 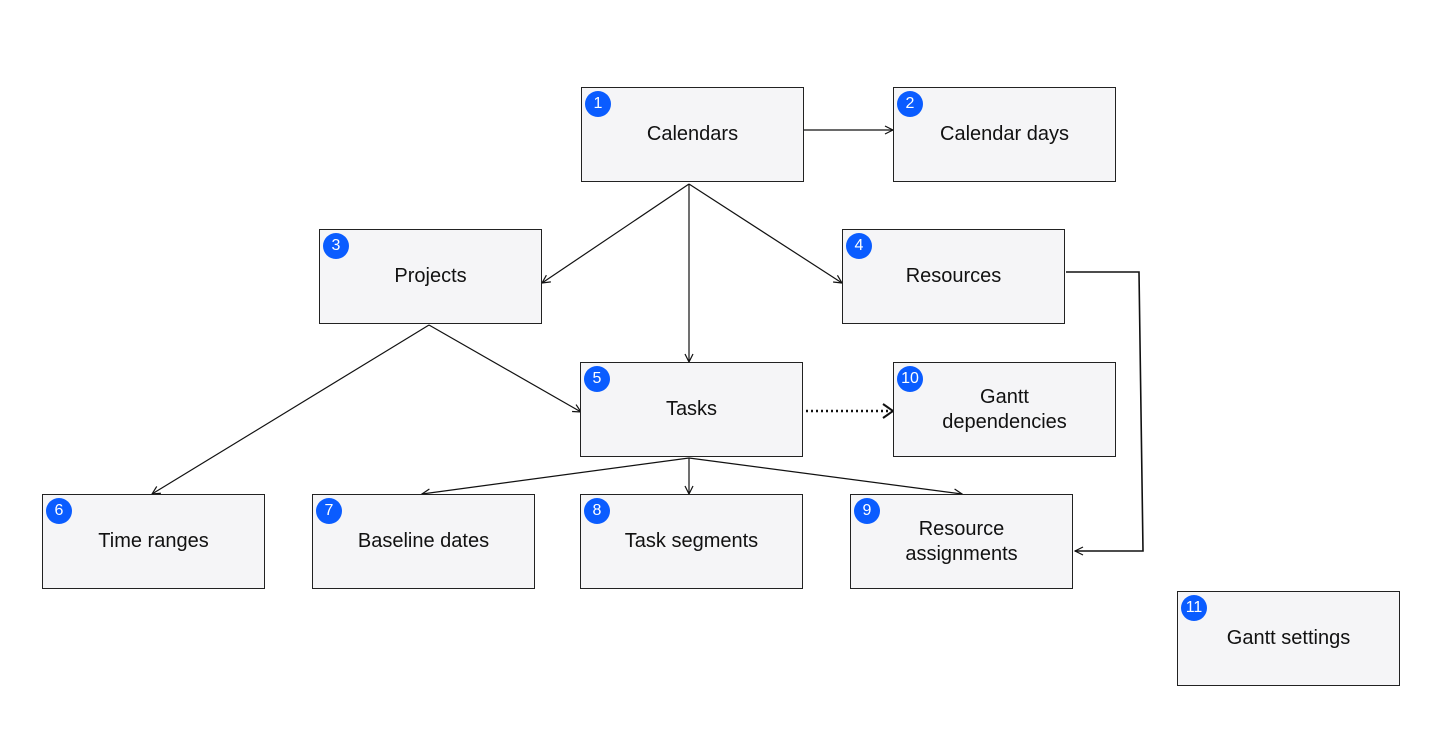 I want to click on edge-tasks-to-baseline-dates, so click(x=556, y=475).